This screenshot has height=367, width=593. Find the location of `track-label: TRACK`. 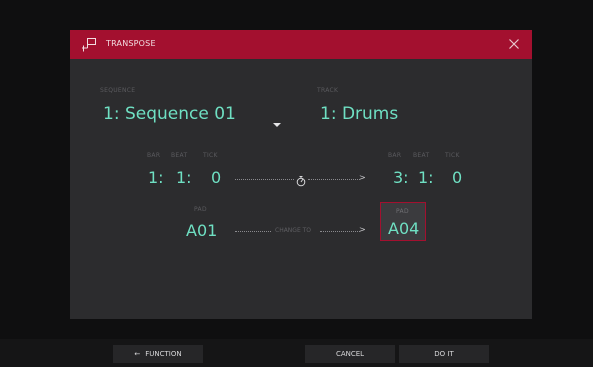

track-label: TRACK is located at coordinates (328, 90).